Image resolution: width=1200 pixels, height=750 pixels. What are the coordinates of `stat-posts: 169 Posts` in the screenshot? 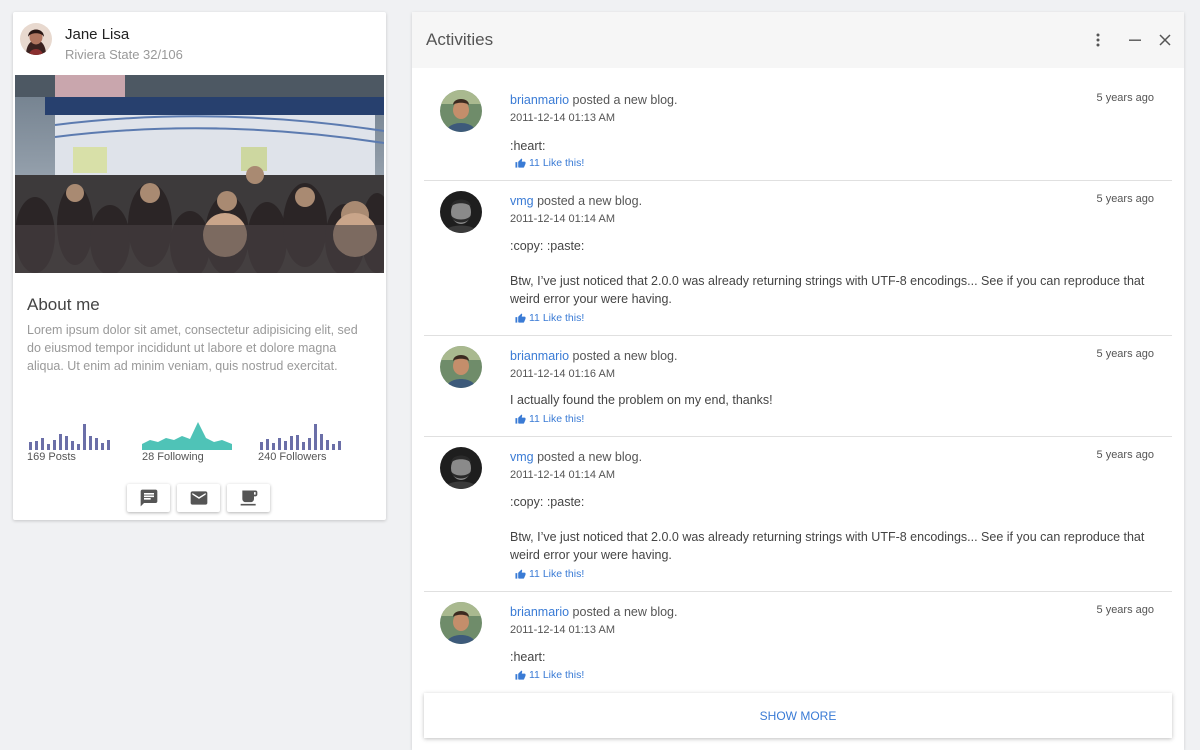 It's located at (77, 445).